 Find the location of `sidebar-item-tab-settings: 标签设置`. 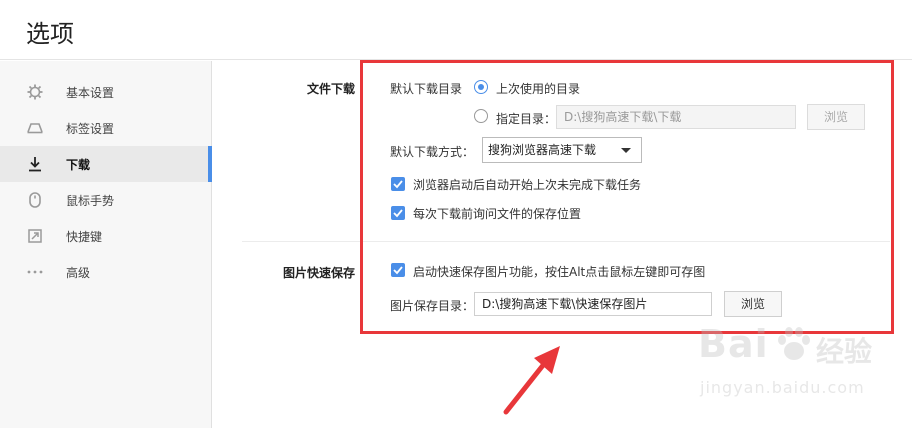

sidebar-item-tab-settings: 标签设置 is located at coordinates (106, 128).